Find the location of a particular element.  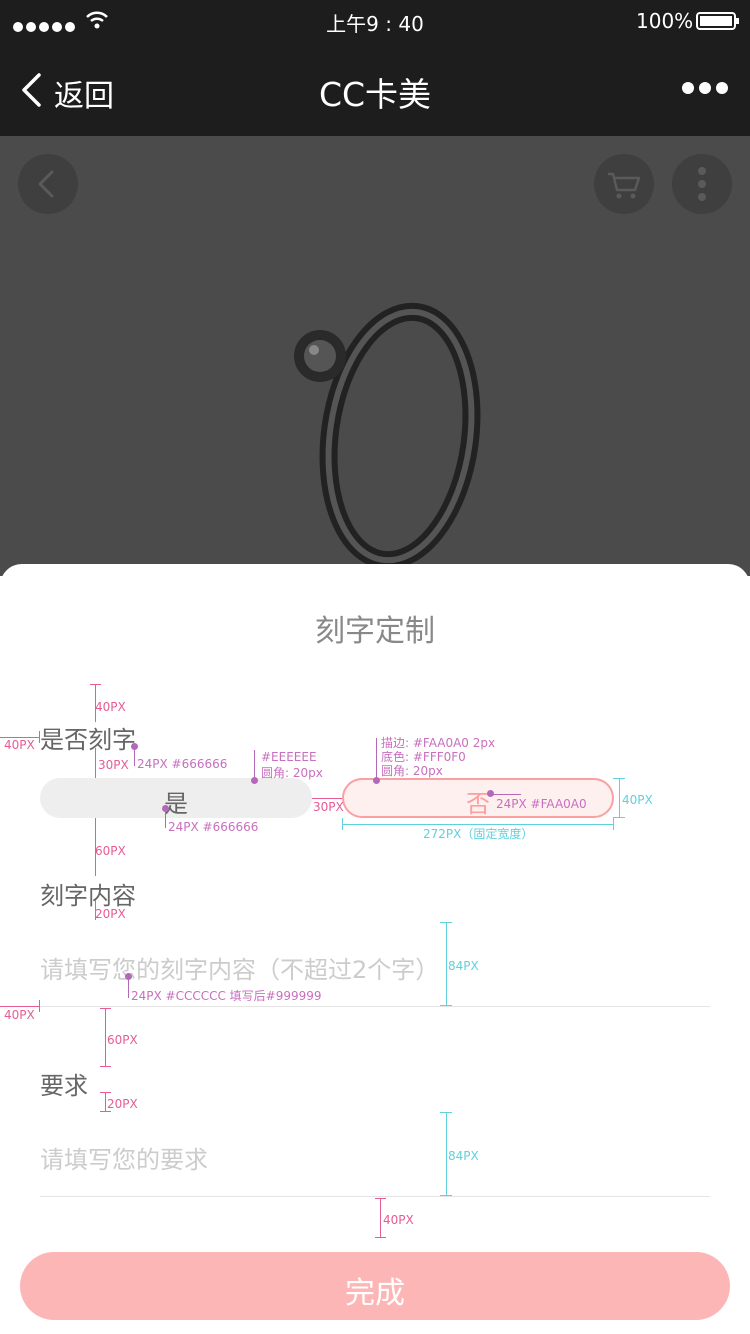

cart-icon is located at coordinates (624, 185).